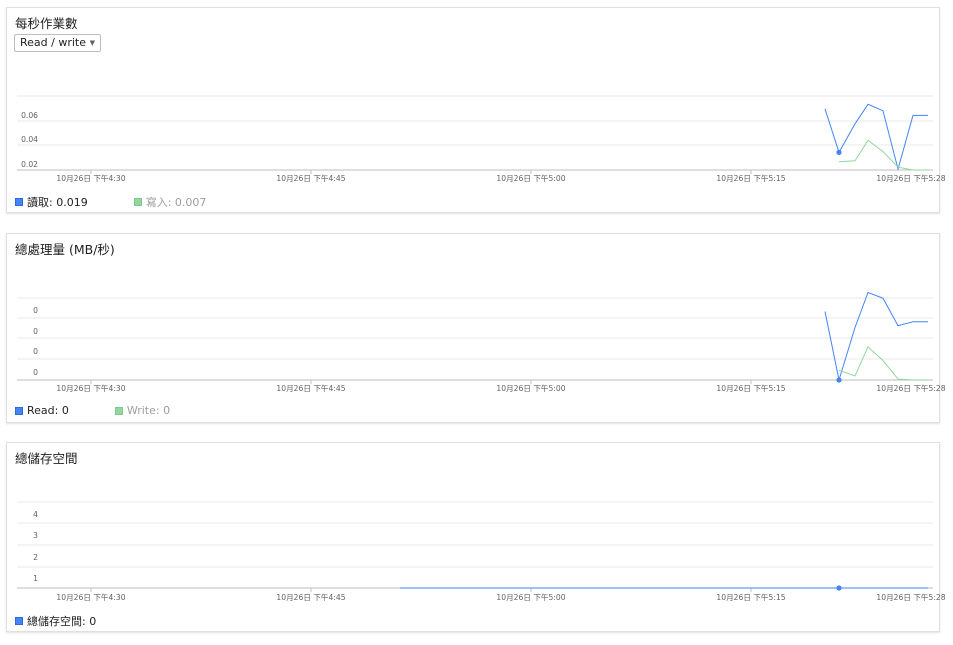 The width and height of the screenshot is (953, 645). Describe the element at coordinates (148, 410) in the screenshot. I see `legend-label-write: Write: 0` at that location.